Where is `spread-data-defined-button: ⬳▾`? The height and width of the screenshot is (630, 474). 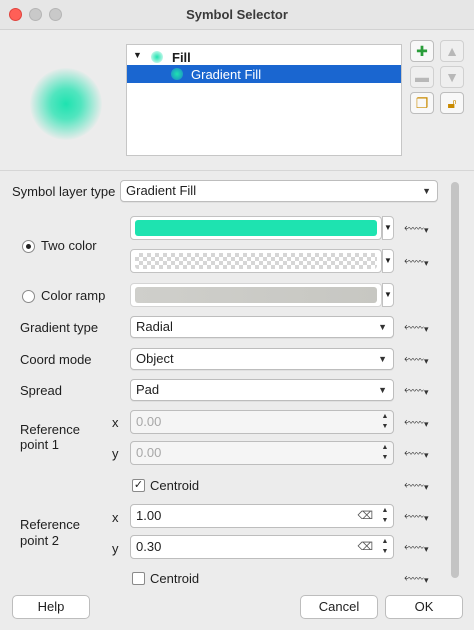 spread-data-defined-button: ⬳▾ is located at coordinates (416, 391).